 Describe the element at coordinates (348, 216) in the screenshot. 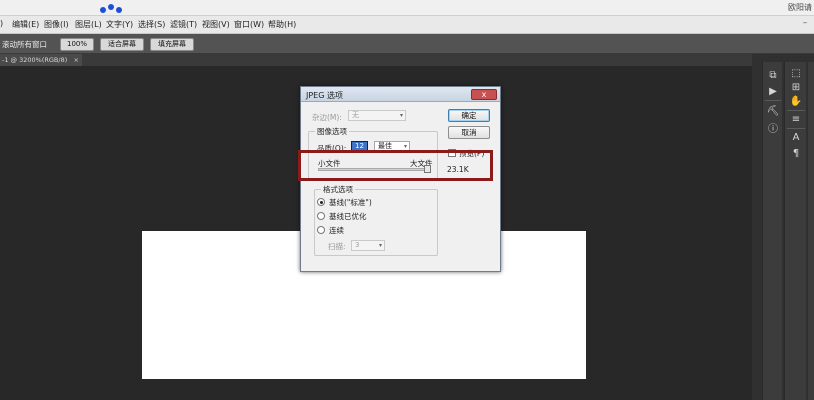

I see `format-option-label: 基线已优化` at that location.